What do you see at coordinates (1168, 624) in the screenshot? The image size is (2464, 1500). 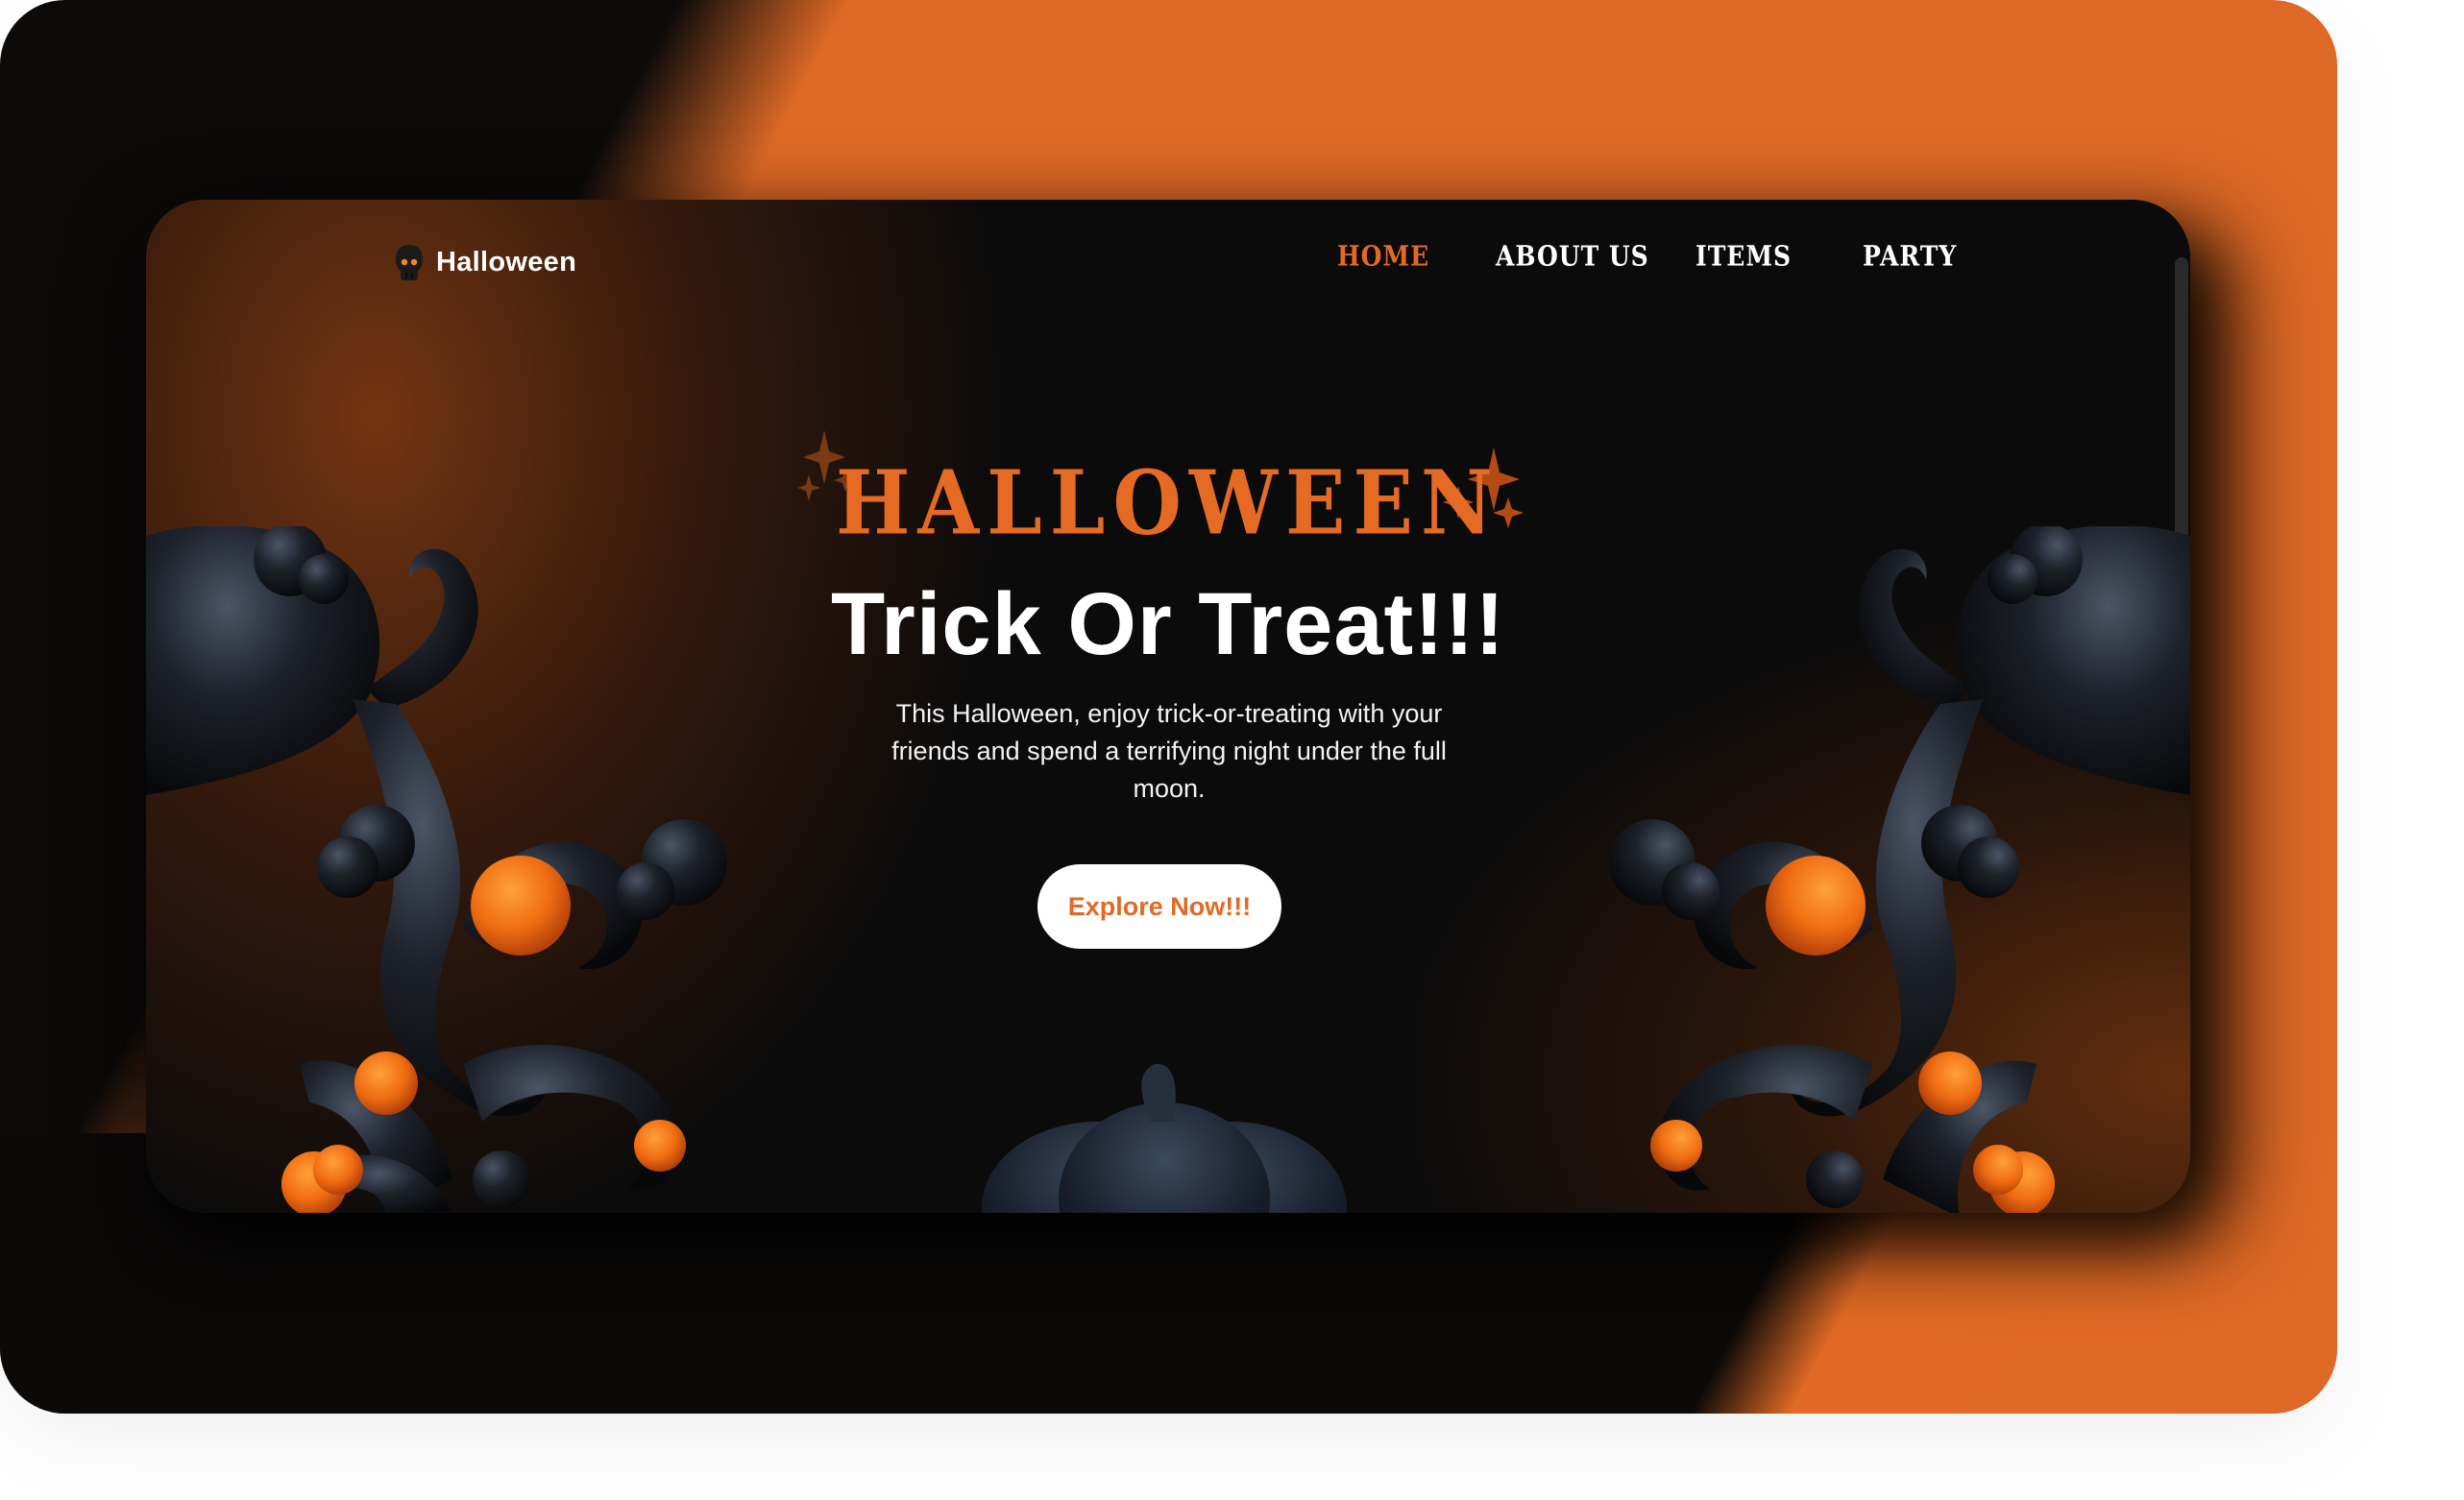 I see `hero-heading: Trick Or Treat!!!` at bounding box center [1168, 624].